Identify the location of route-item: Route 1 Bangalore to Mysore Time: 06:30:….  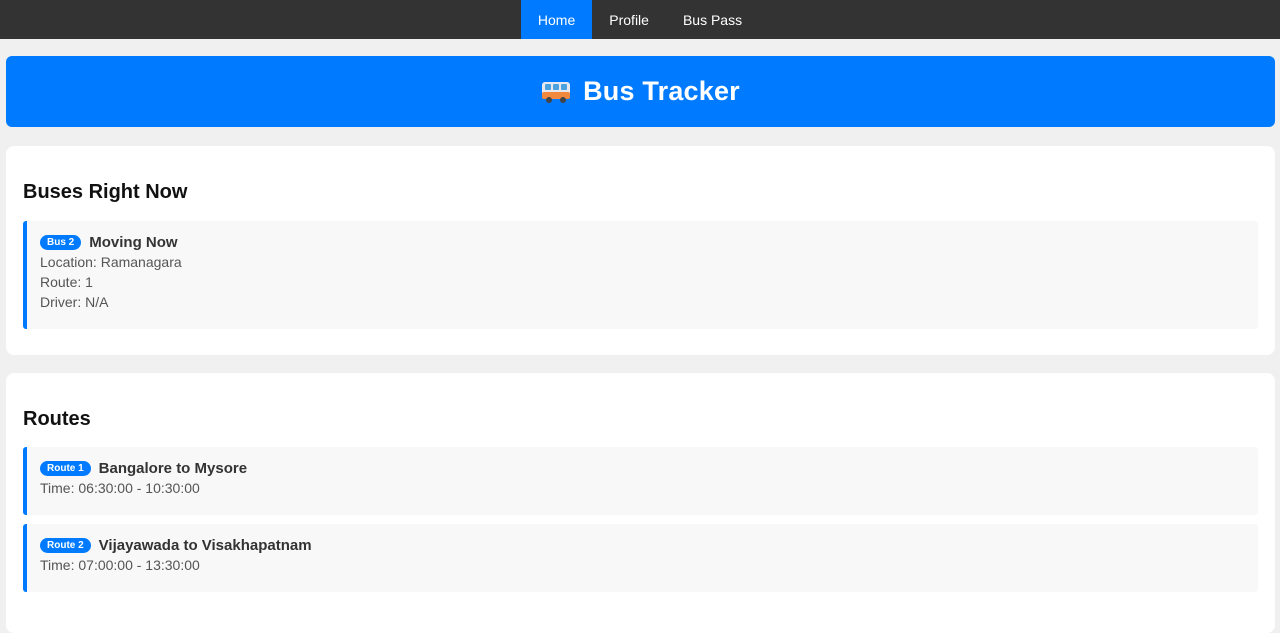
(640, 481).